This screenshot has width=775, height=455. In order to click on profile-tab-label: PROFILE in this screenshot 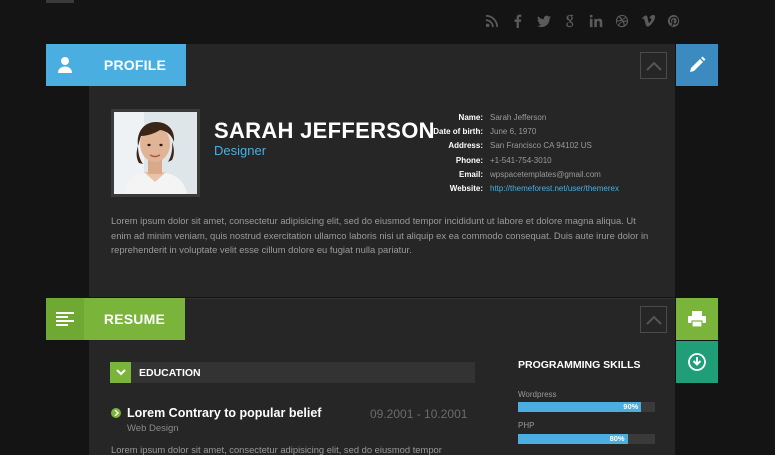, I will do `click(134, 65)`.